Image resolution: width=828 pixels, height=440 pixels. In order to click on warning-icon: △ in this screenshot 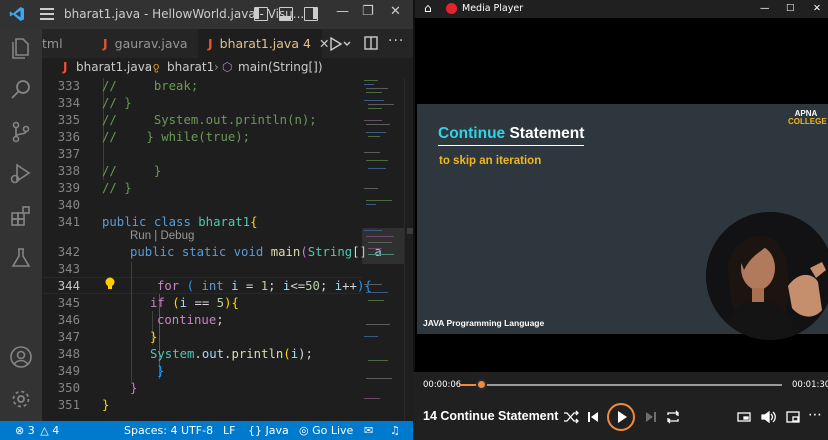, I will do `click(44, 430)`.